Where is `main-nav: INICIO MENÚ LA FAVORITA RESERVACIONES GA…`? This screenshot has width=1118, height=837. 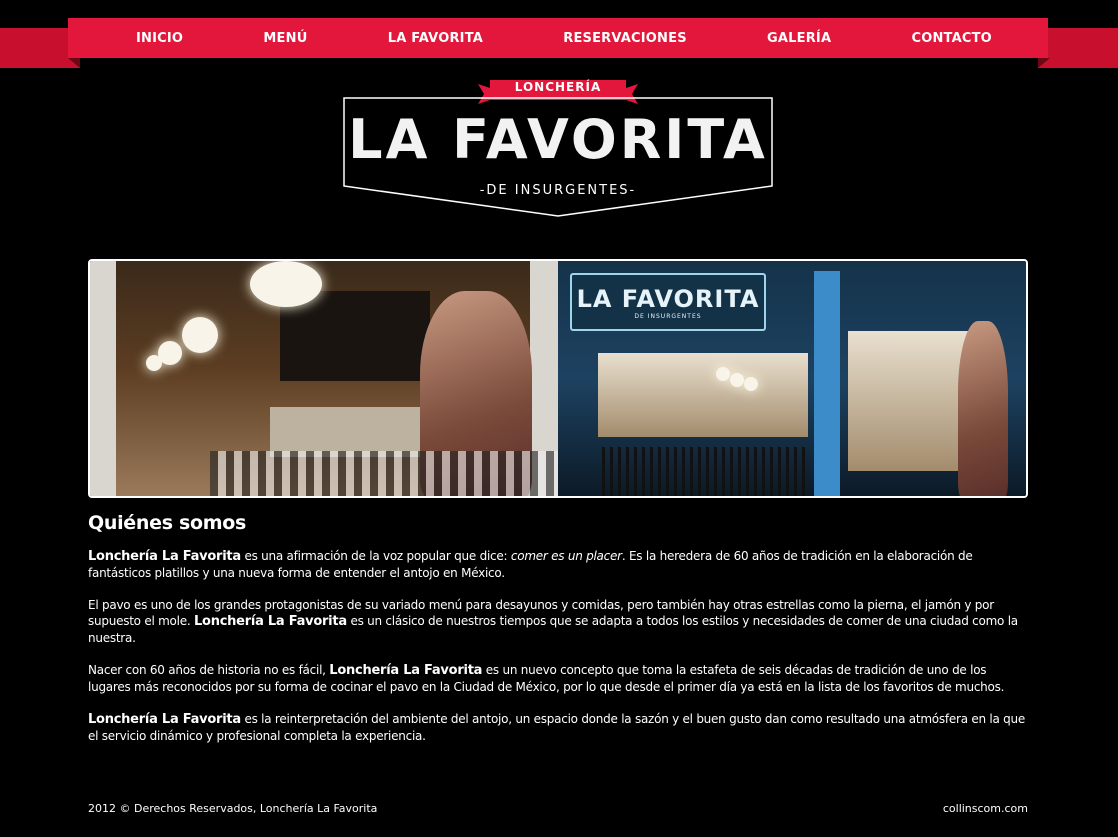
main-nav: INICIO MENÚ LA FAVORITA RESERVACIONES GA… is located at coordinates (558, 38).